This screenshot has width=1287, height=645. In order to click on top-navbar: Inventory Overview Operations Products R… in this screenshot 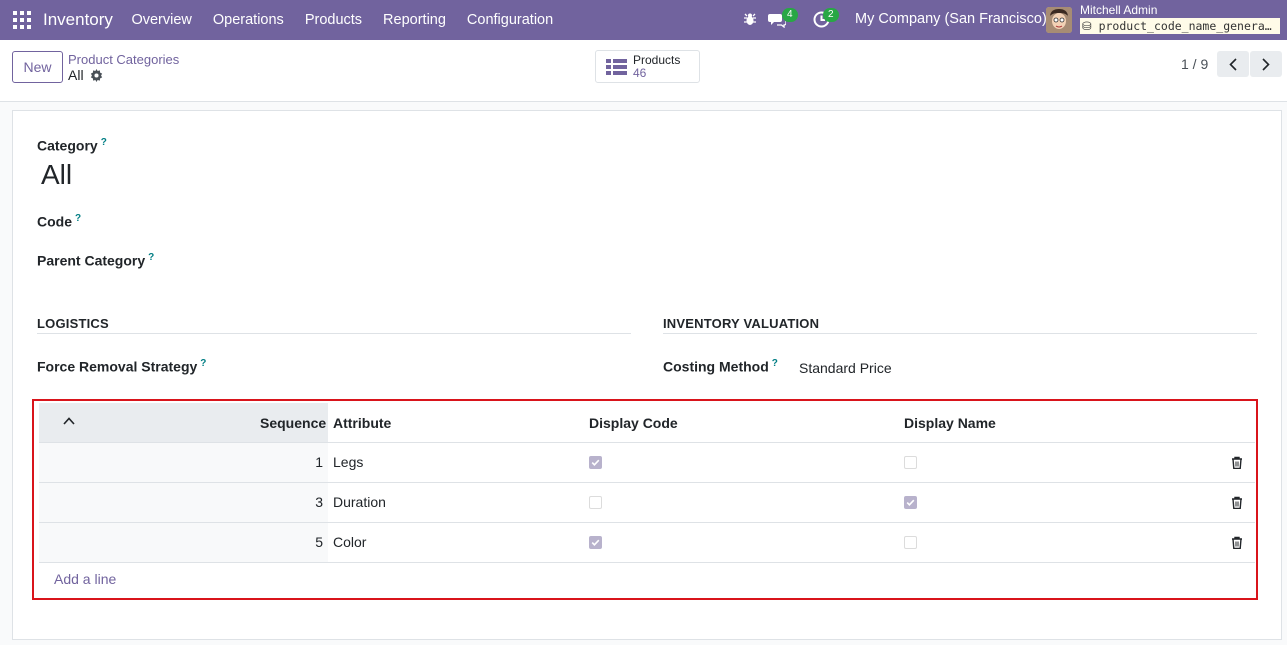, I will do `click(643, 20)`.